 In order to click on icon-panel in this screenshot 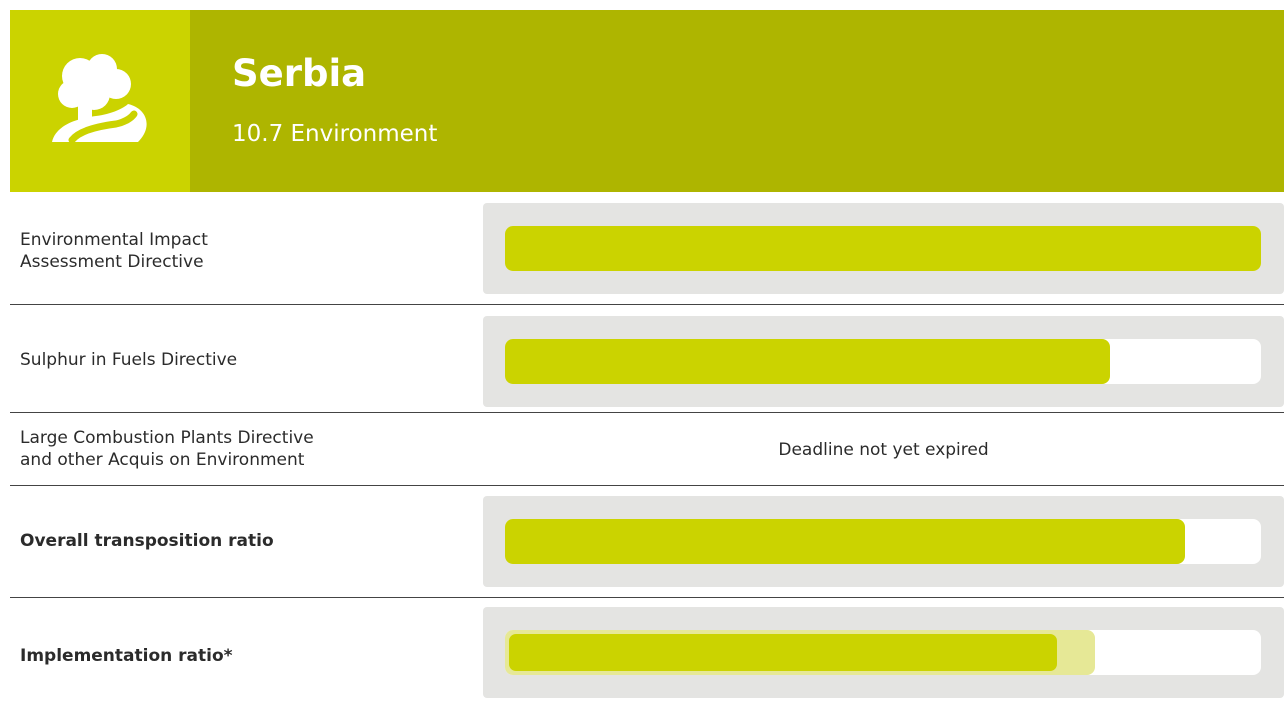, I will do `click(100, 101)`.